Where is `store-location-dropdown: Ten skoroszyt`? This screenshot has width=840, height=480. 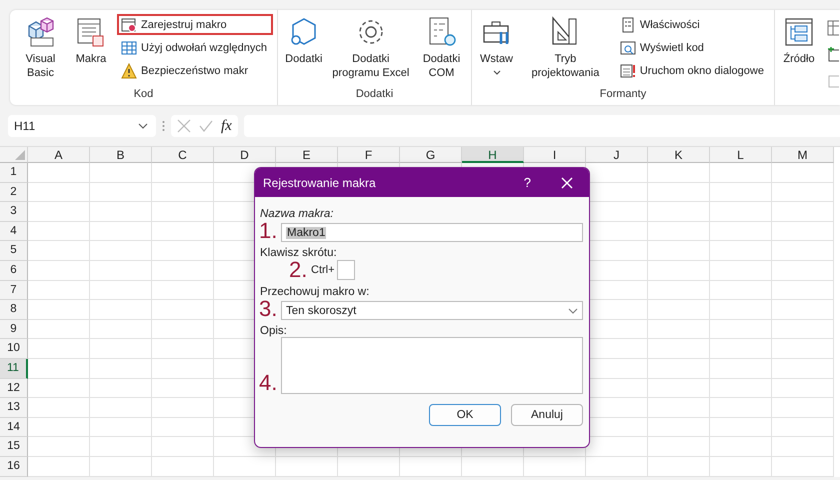 store-location-dropdown: Ten skoroszyt is located at coordinates (432, 310).